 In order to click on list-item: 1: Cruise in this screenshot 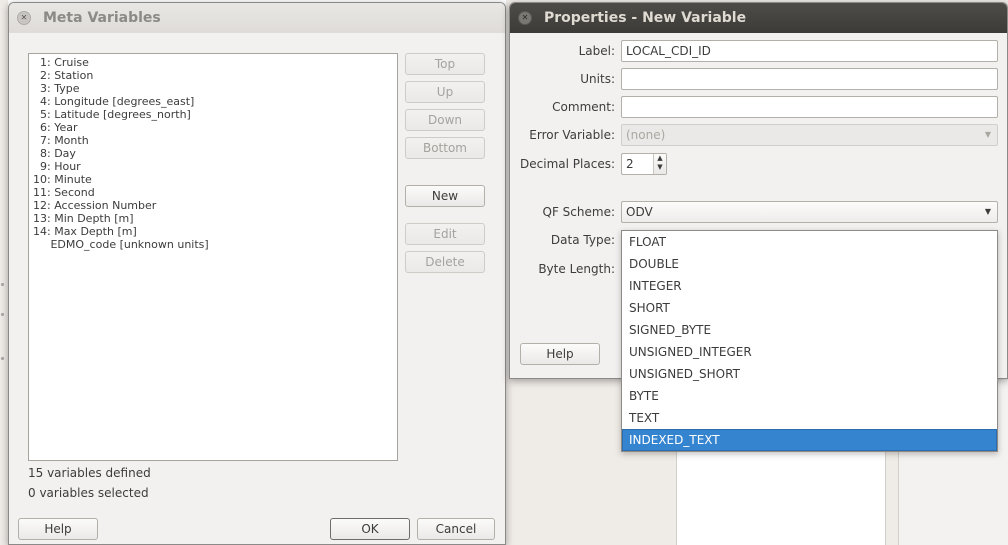, I will do `click(213, 62)`.